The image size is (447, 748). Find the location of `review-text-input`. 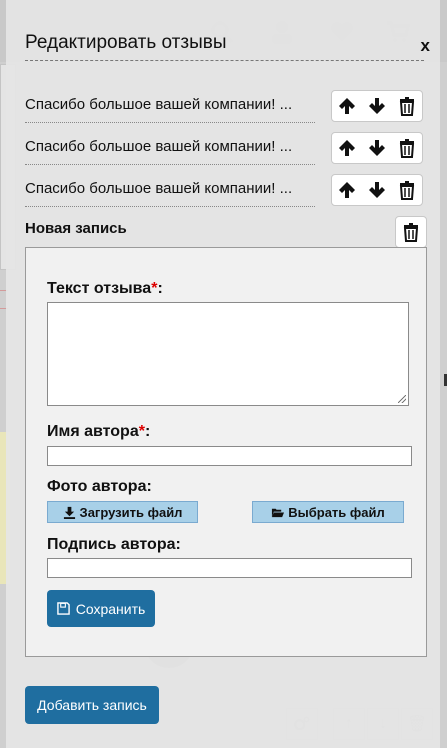

review-text-input is located at coordinates (228, 354).